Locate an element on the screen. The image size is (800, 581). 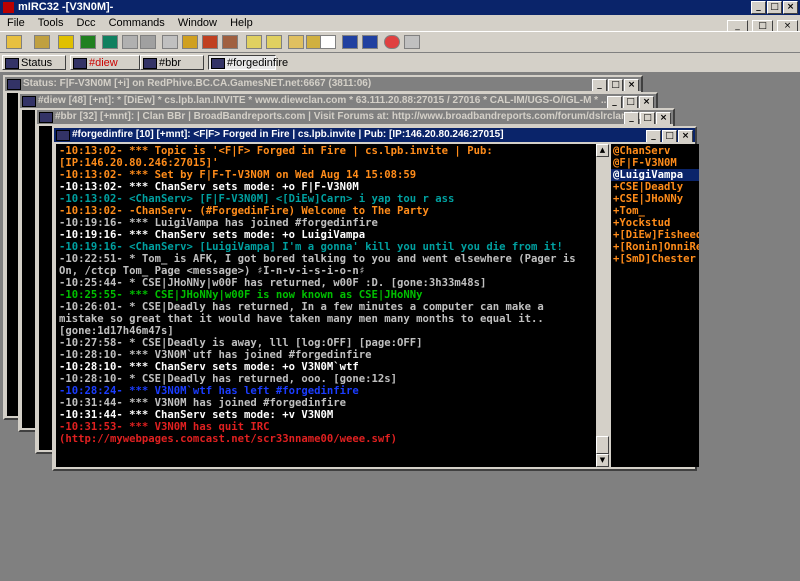
menu-window: Window is located at coordinates (197, 23).